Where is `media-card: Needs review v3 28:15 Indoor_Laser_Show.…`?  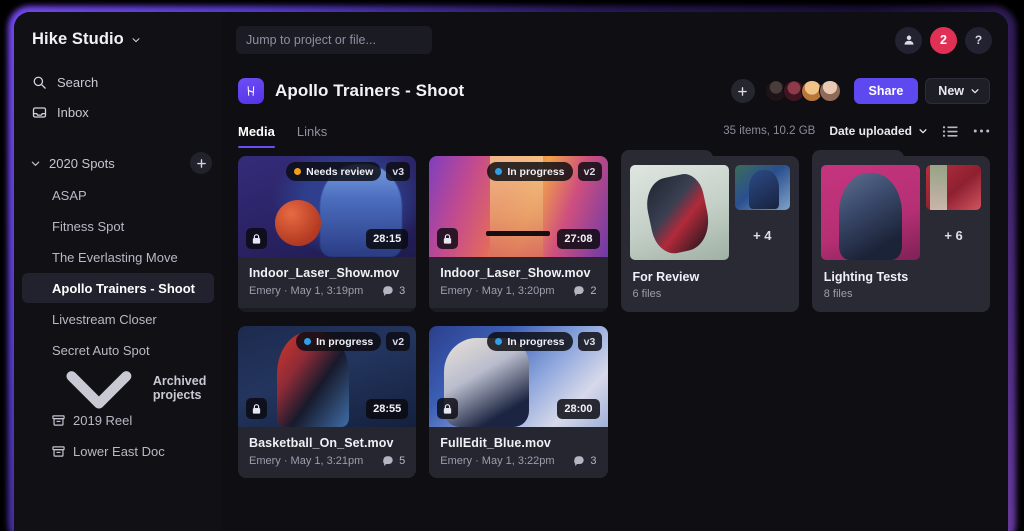
media-card: Needs review v3 28:15 Indoor_Laser_Show.… is located at coordinates (327, 234).